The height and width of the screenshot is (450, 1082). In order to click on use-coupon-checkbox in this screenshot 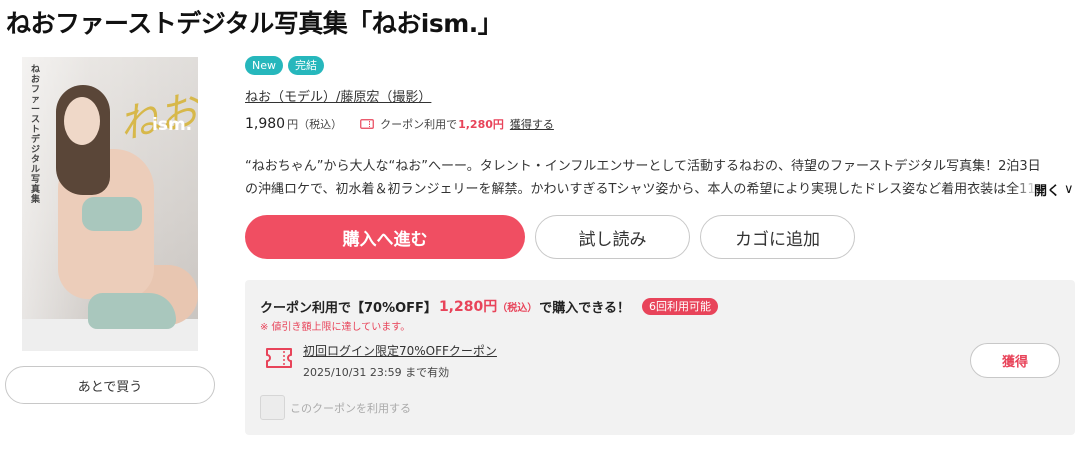, I will do `click(272, 407)`.